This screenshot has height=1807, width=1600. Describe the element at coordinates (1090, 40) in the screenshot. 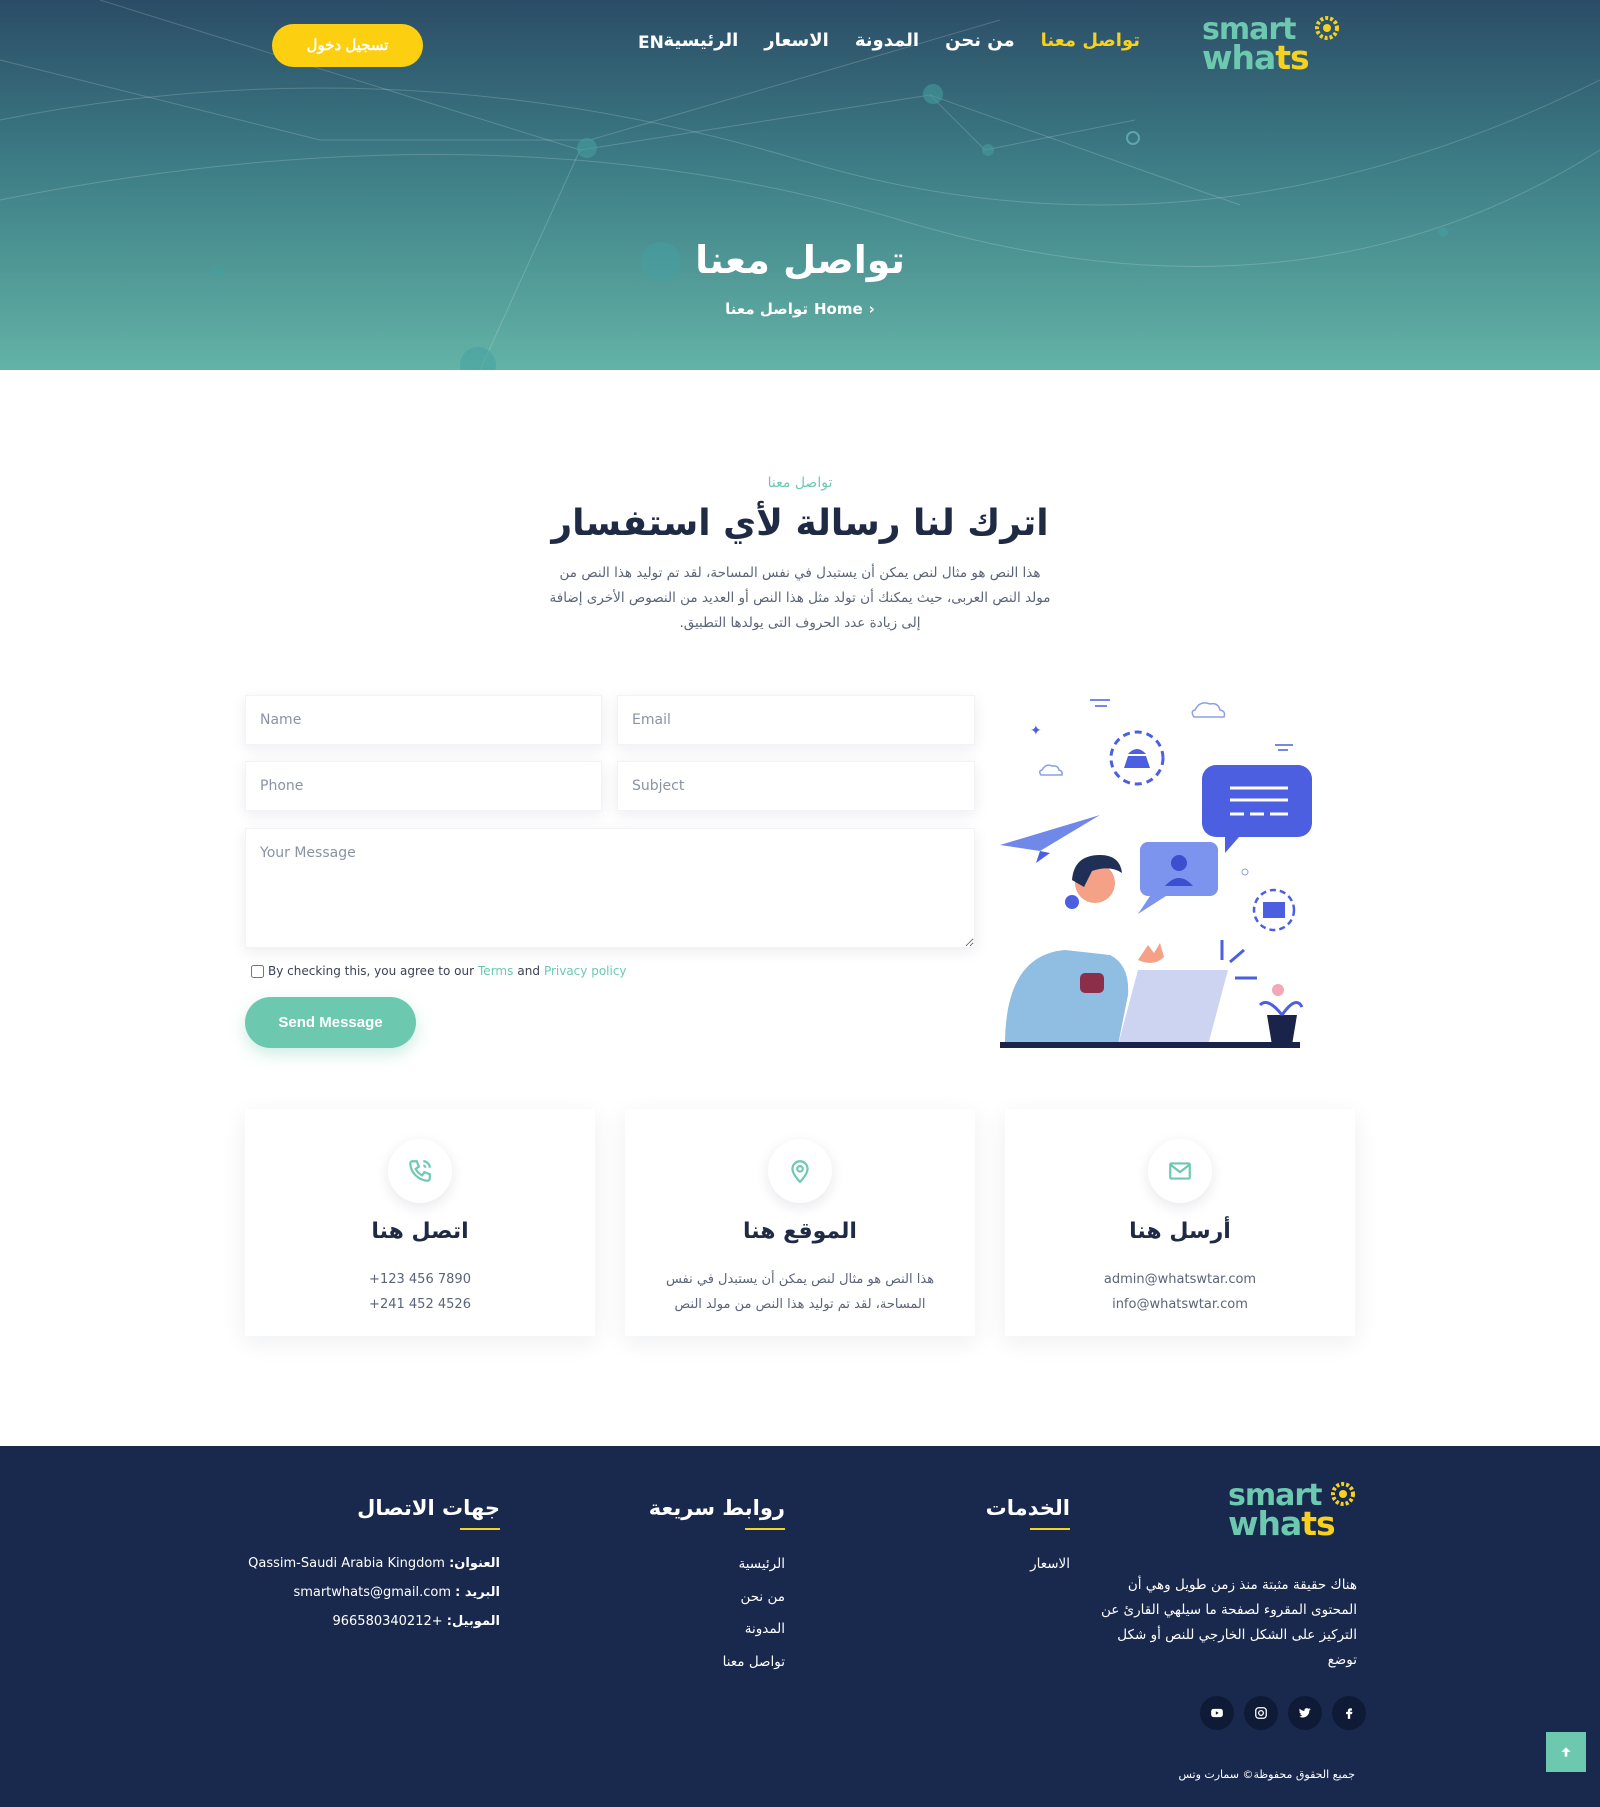

I see `nav-item-contact: تواصل معنا` at that location.